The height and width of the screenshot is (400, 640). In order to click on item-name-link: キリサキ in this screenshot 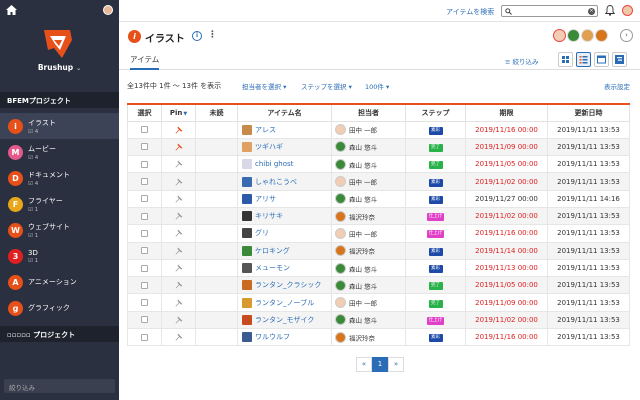, I will do `click(269, 216)`.